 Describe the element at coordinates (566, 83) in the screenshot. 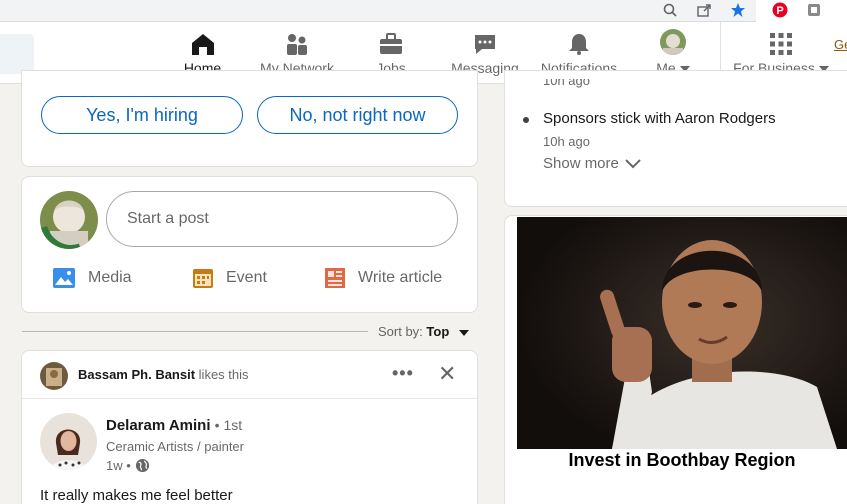

I see `news-time-partial: 10h ago` at that location.